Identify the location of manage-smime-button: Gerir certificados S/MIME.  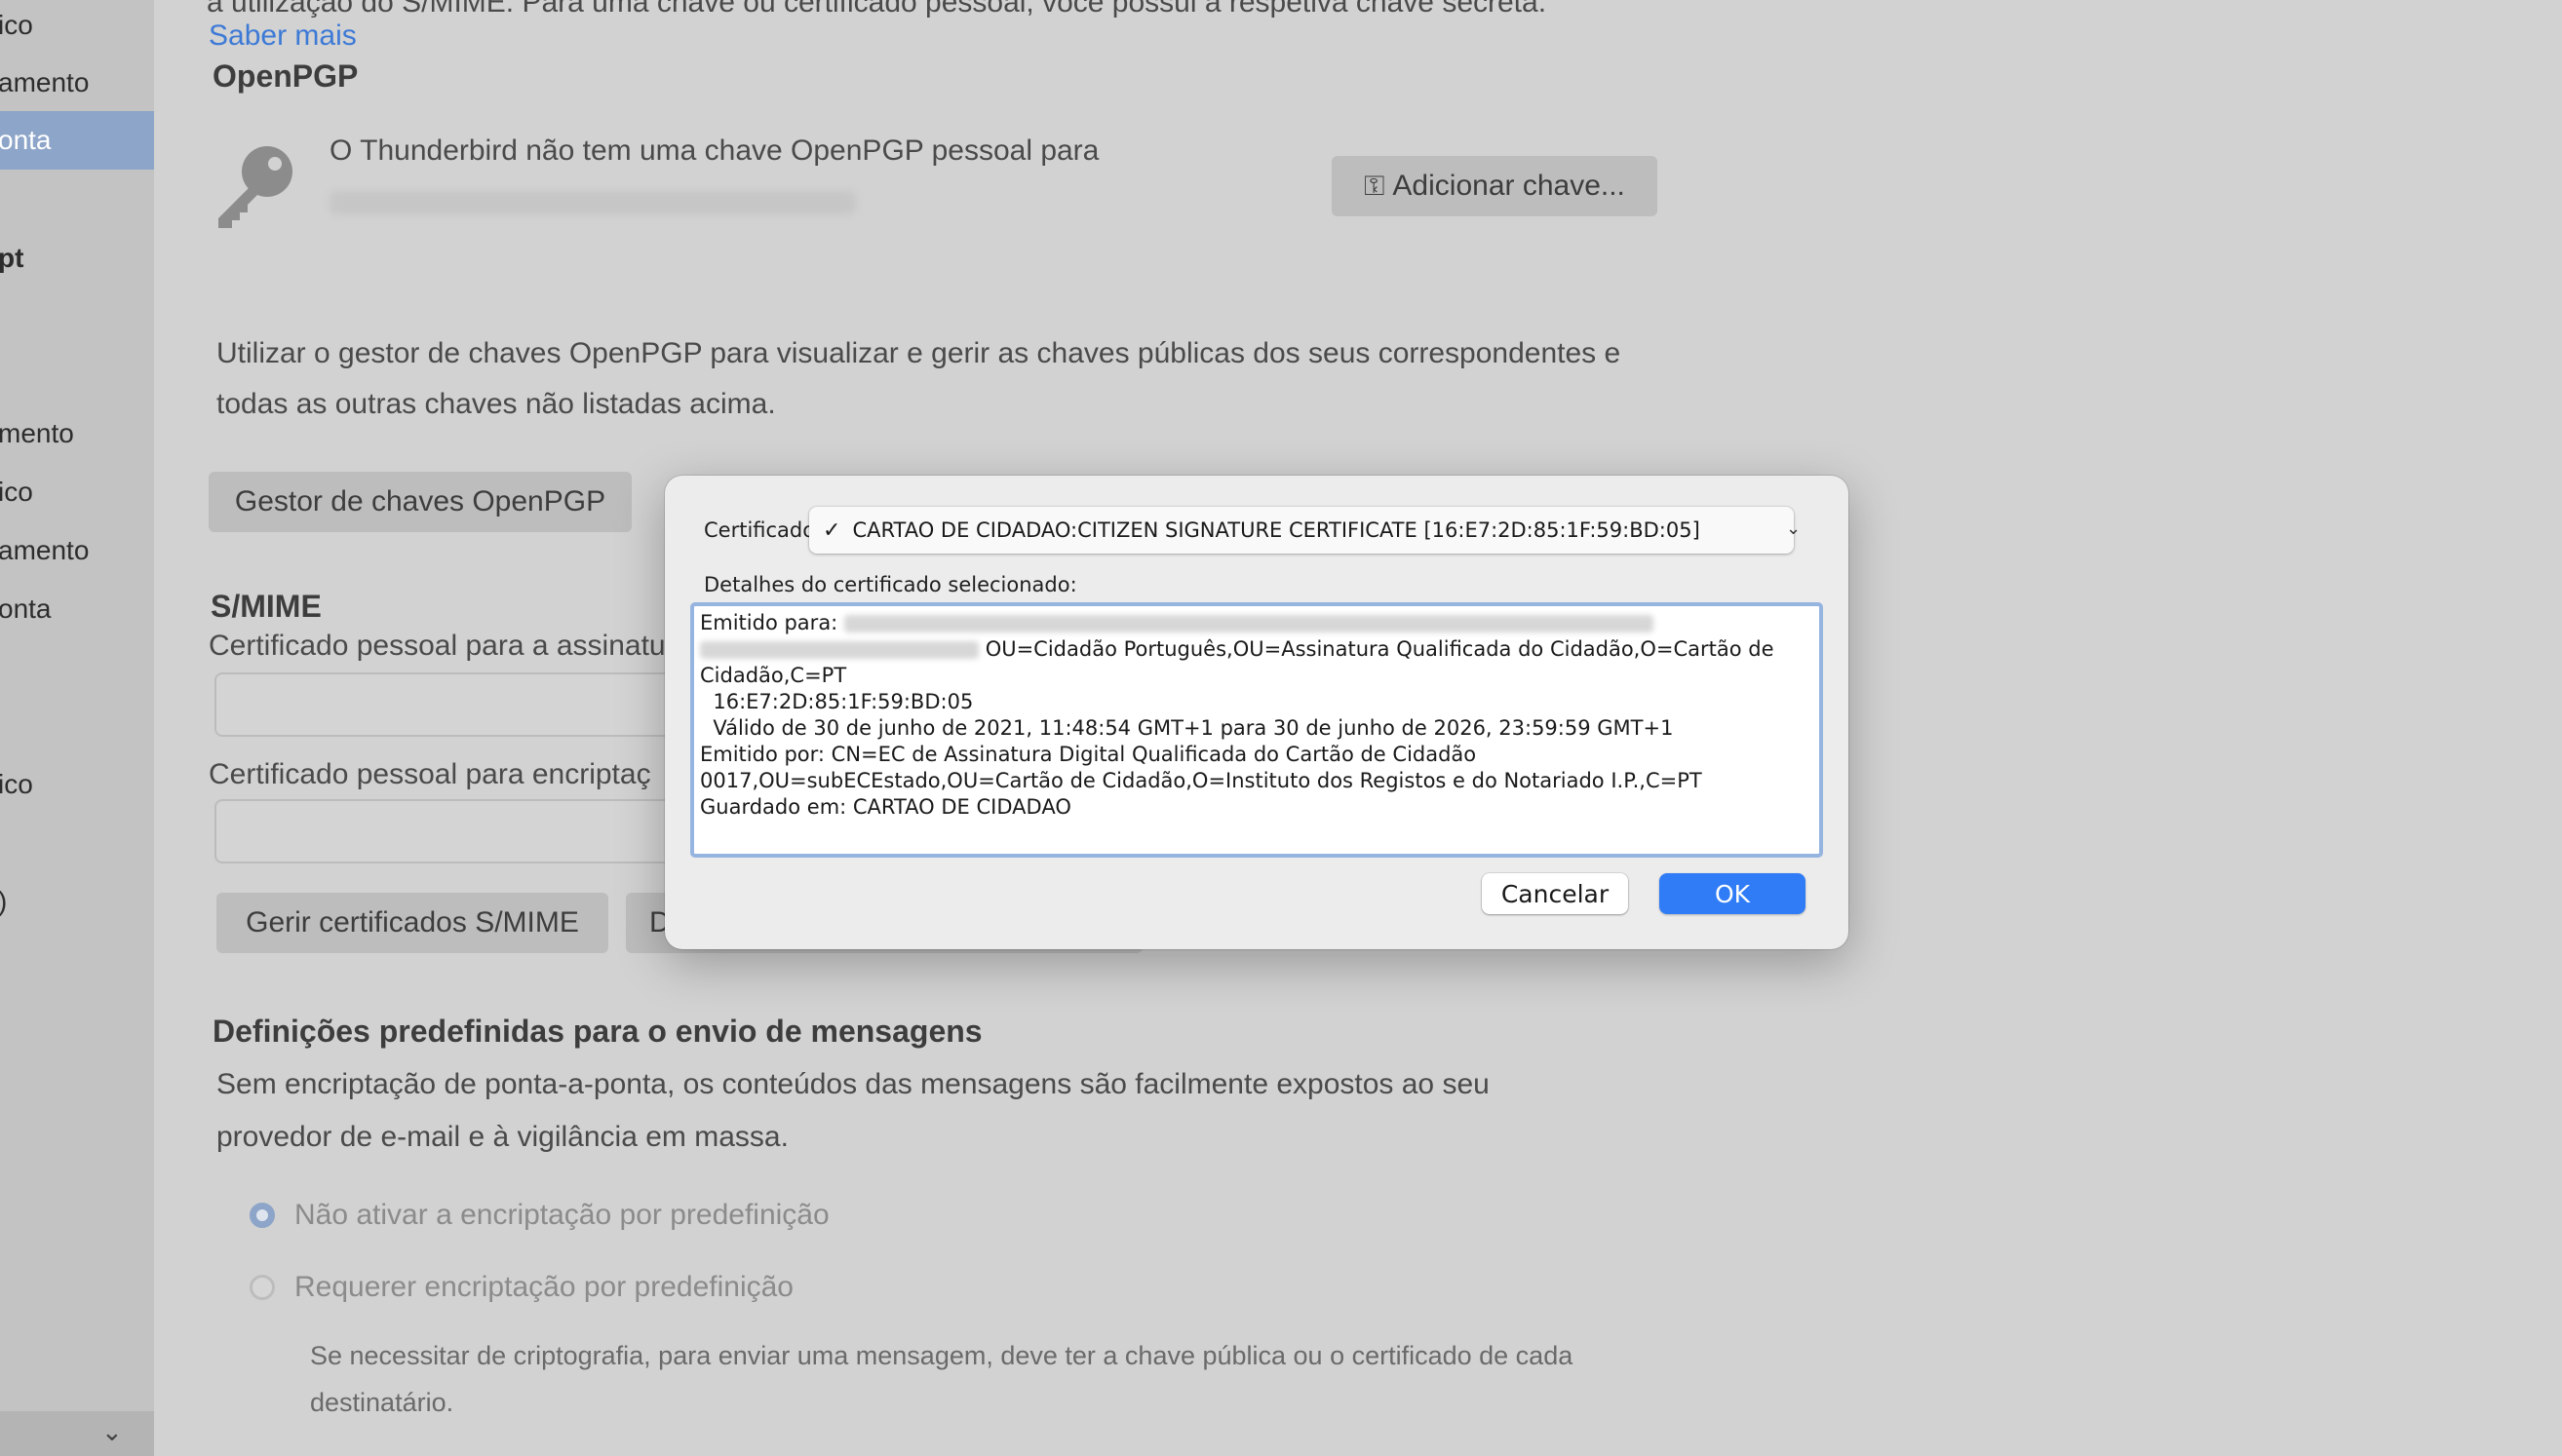
(412, 923).